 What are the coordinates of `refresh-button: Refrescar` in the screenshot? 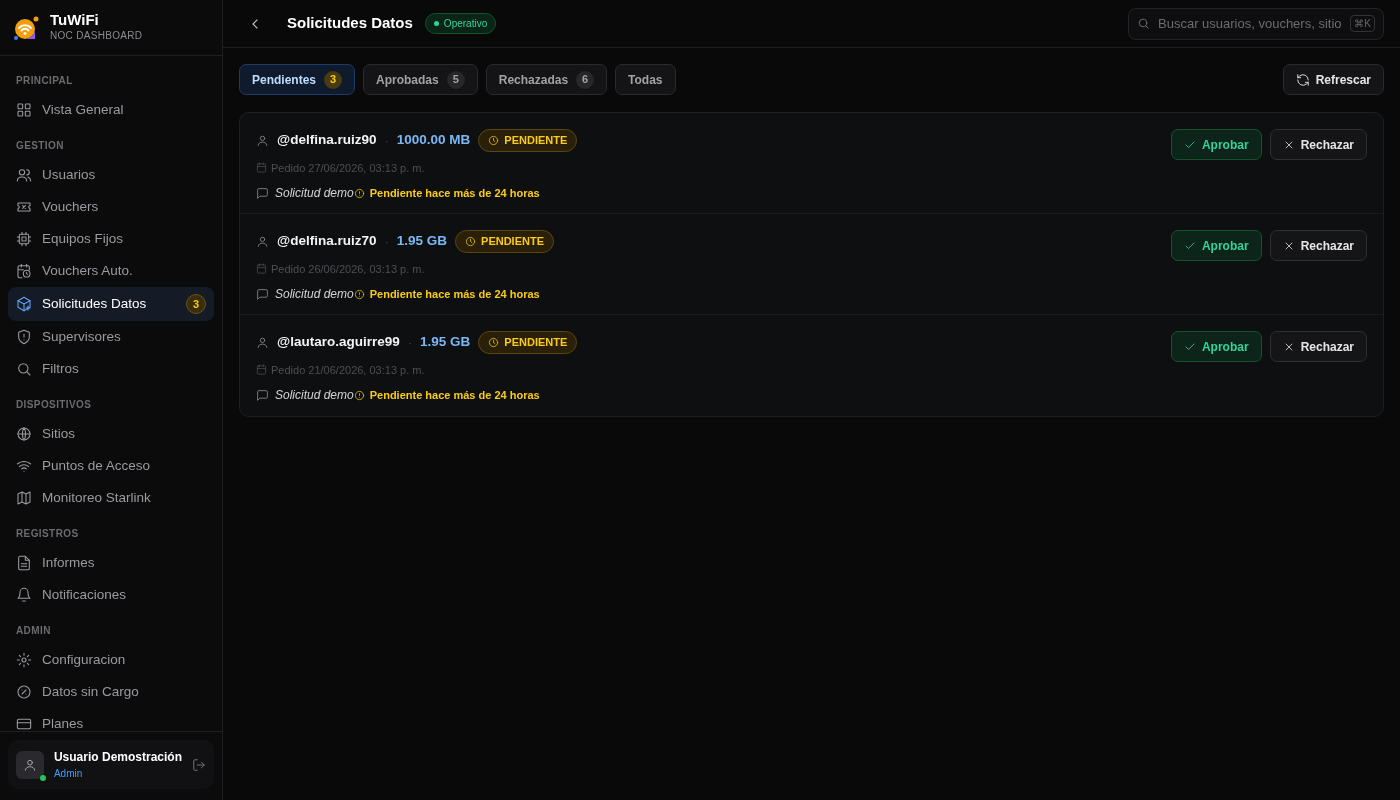 It's located at (1333, 79).